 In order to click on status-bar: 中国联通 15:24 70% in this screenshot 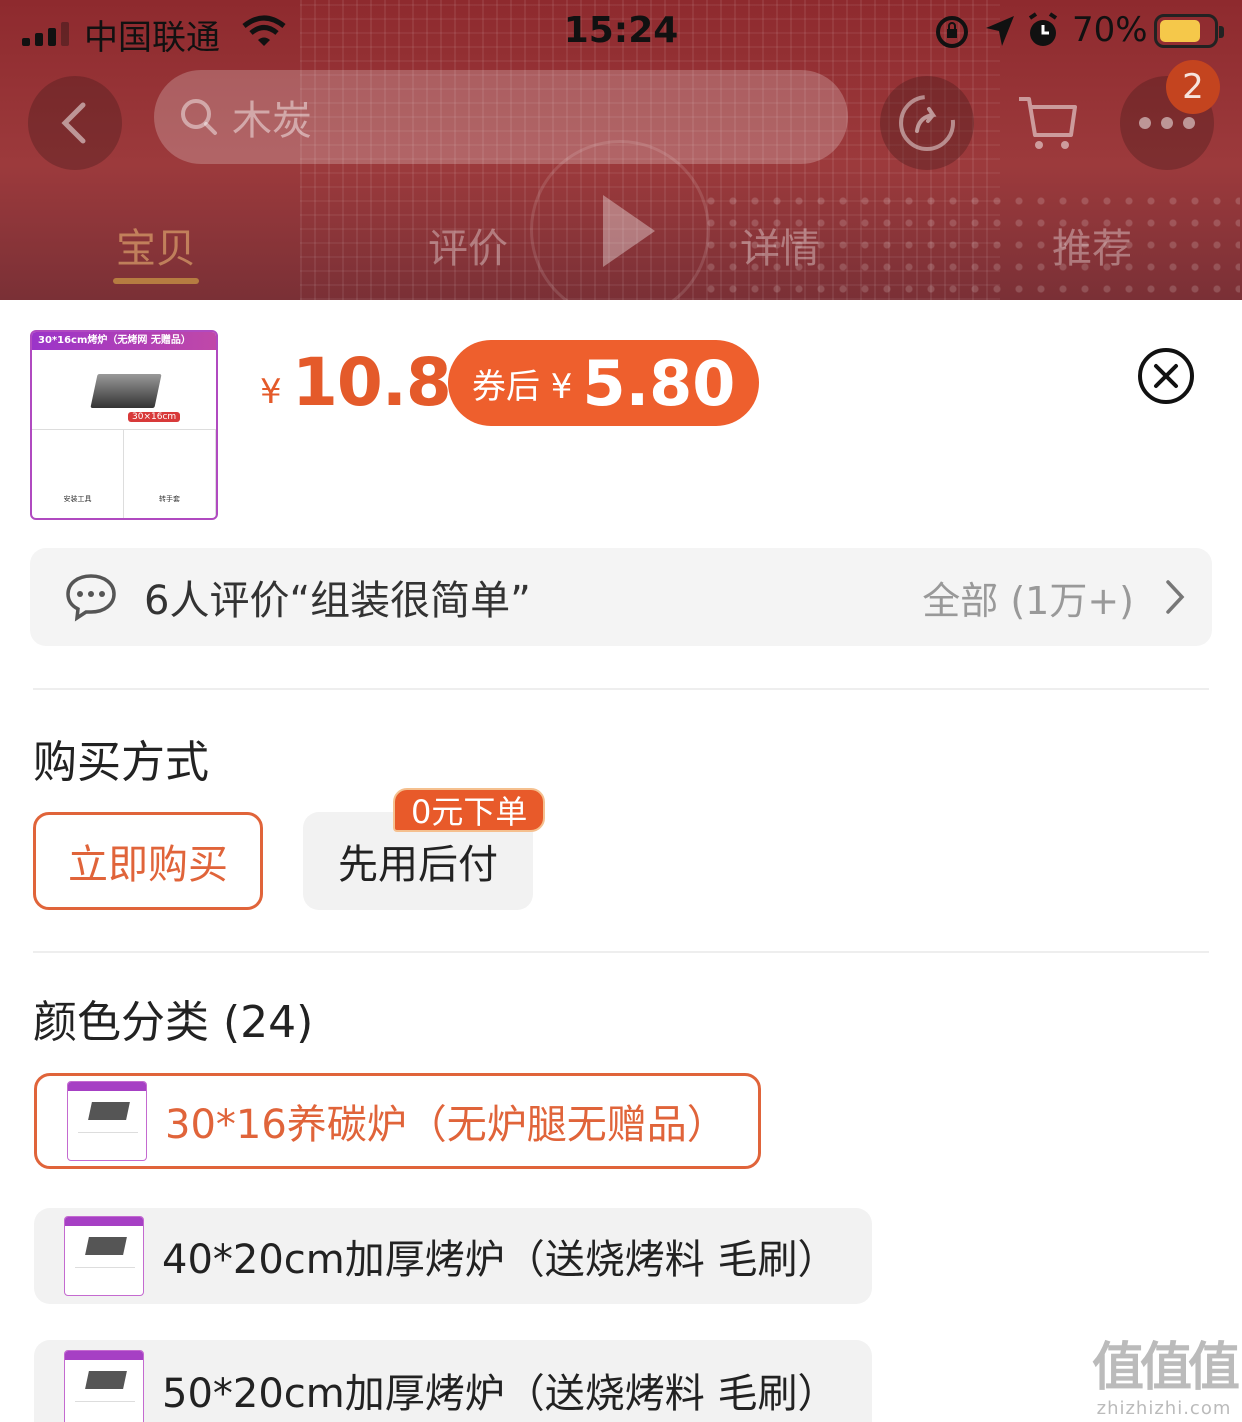, I will do `click(621, 32)`.